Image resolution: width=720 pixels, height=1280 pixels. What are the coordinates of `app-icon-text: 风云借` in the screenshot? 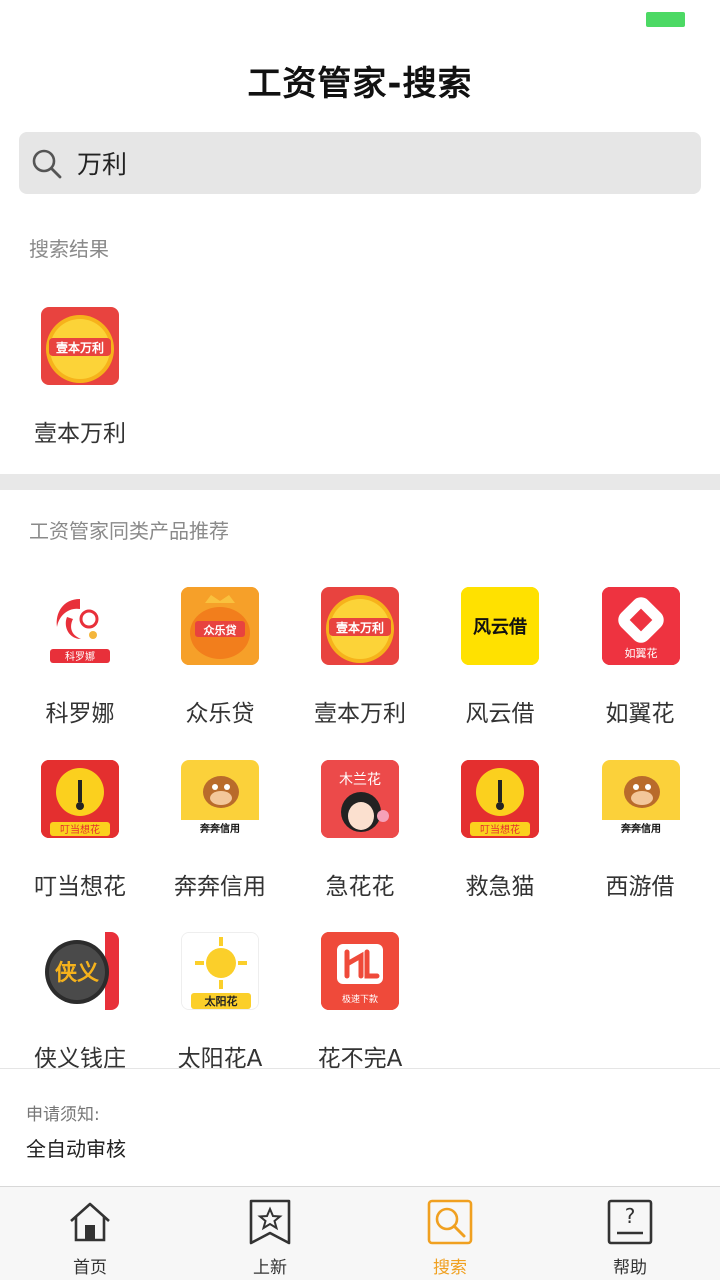 It's located at (500, 627).